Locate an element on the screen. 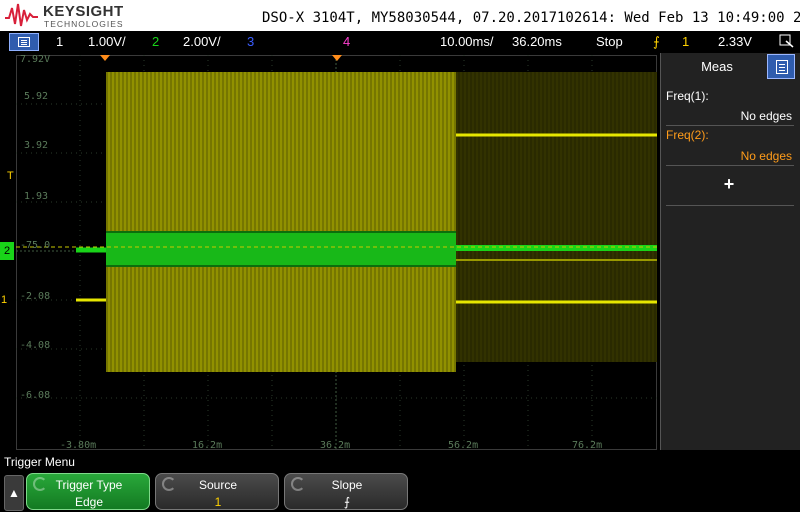  y-label-7: -6.08 is located at coordinates (35, 395).